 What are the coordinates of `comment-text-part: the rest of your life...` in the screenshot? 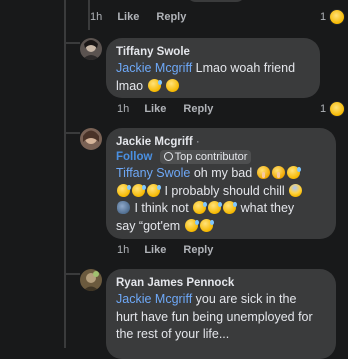 It's located at (173, 334).